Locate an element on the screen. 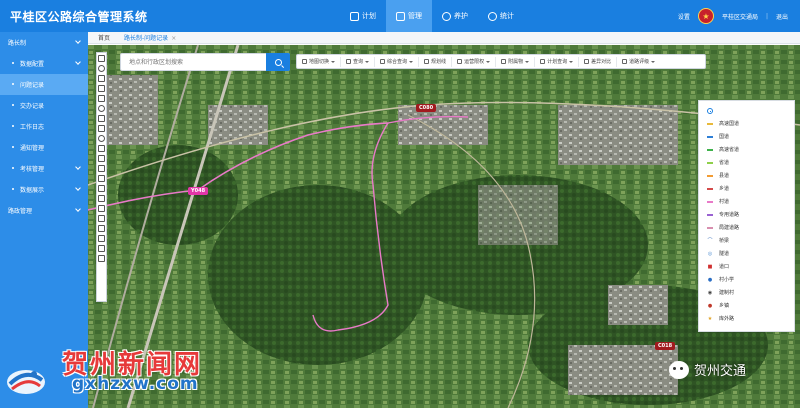 This screenshot has width=800, height=408. zoom-in-icon is located at coordinates (101, 88).